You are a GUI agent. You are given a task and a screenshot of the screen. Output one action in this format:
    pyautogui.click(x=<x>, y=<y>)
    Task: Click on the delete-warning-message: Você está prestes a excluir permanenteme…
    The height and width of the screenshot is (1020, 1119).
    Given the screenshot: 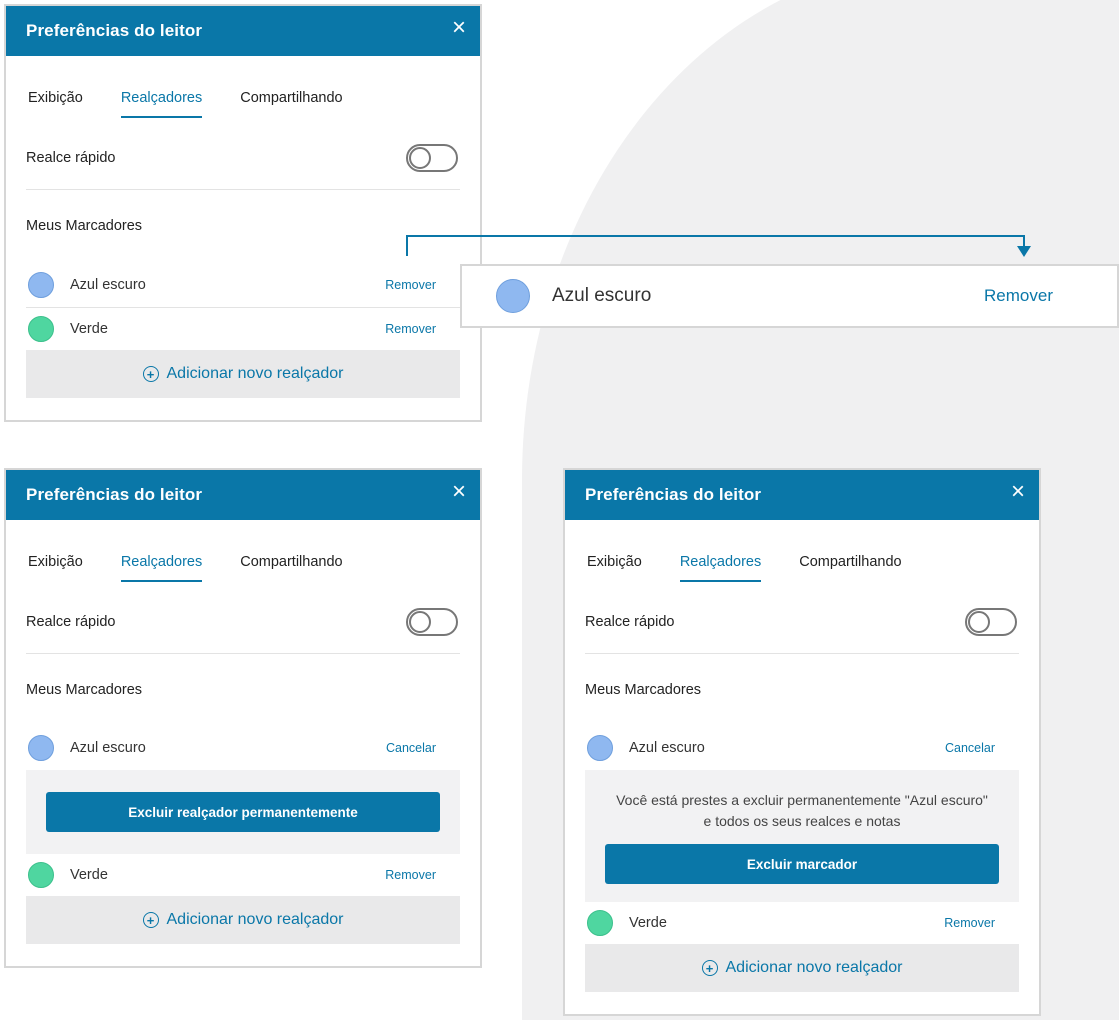 What is the action you would take?
    pyautogui.click(x=802, y=810)
    